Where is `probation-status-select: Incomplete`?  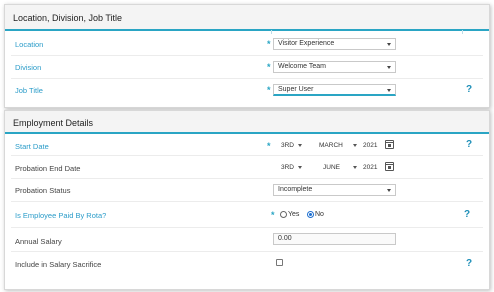
probation-status-select: Incomplete is located at coordinates (334, 190).